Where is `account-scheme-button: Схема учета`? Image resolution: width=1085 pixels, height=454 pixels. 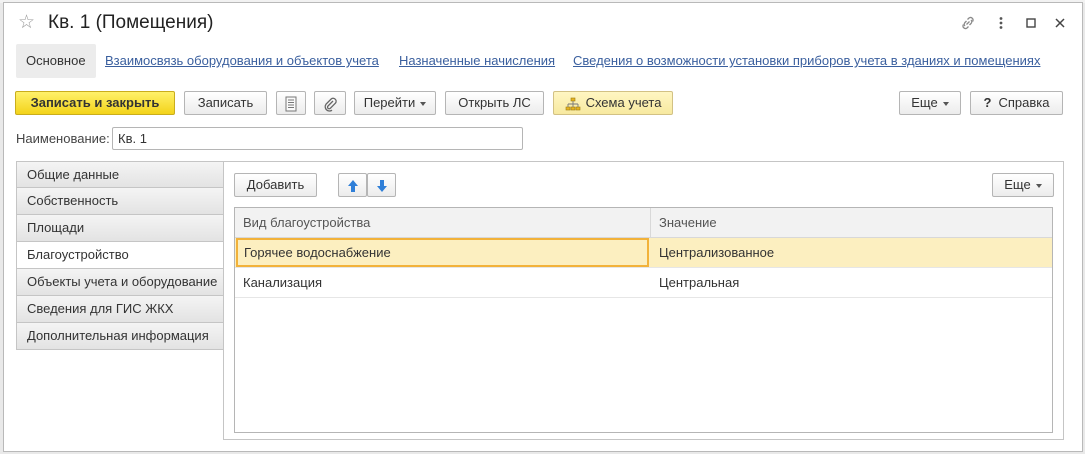
account-scheme-button: Схема учета is located at coordinates (613, 103).